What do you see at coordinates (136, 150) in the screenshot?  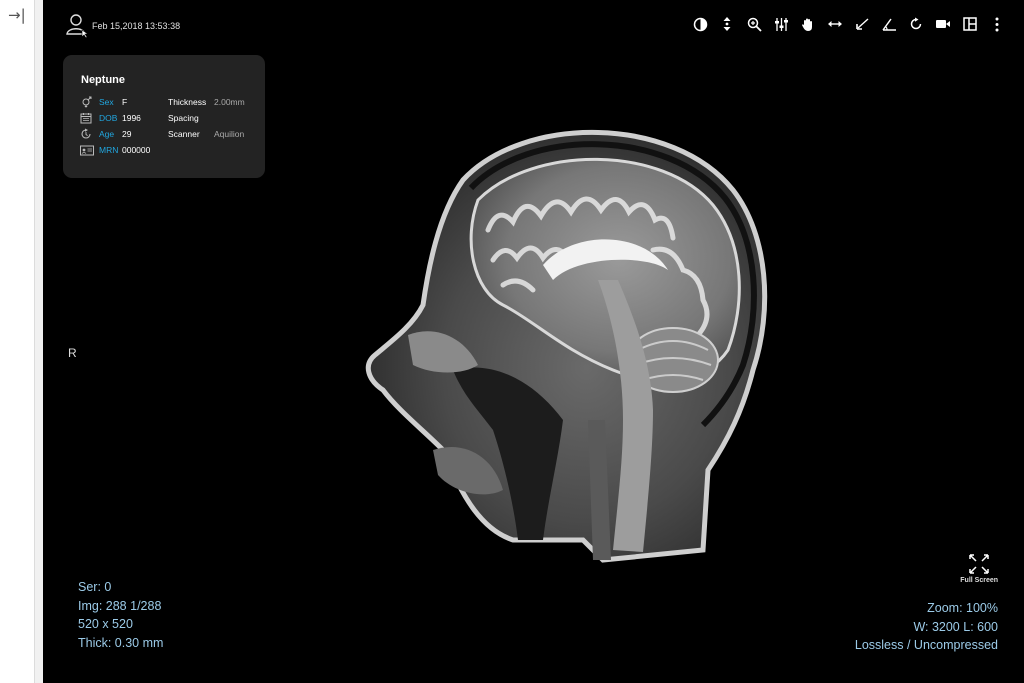 I see `mrn-value: 000000` at bounding box center [136, 150].